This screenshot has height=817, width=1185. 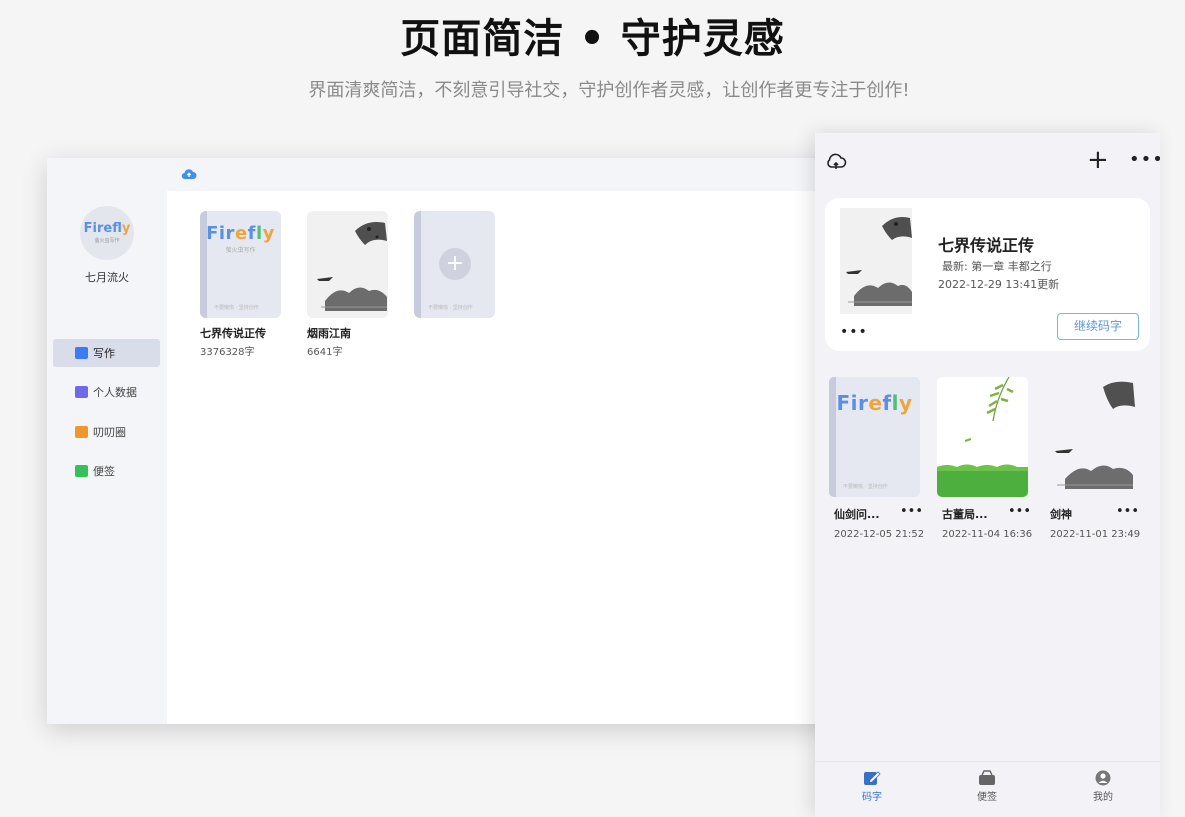 I want to click on book-update-time: 2022-11-04 16:36, so click(x=987, y=534).